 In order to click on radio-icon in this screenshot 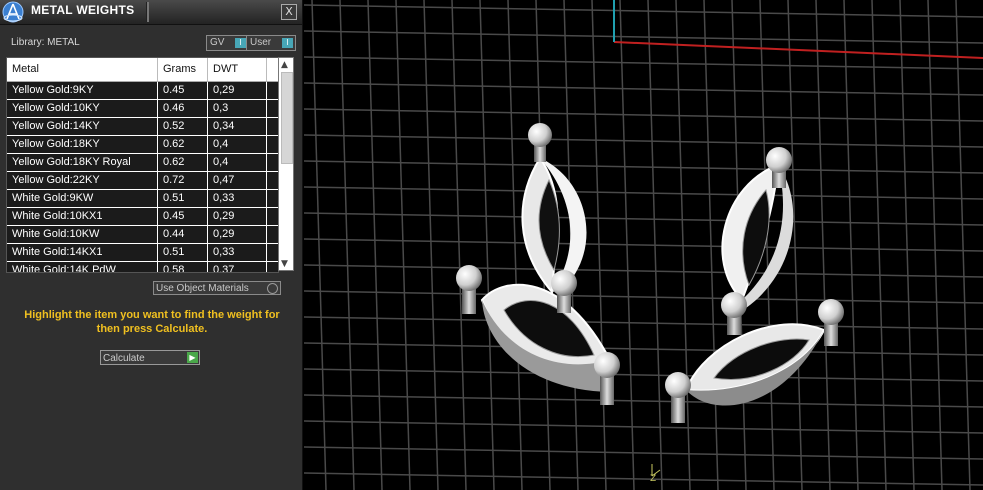, I will do `click(272, 288)`.